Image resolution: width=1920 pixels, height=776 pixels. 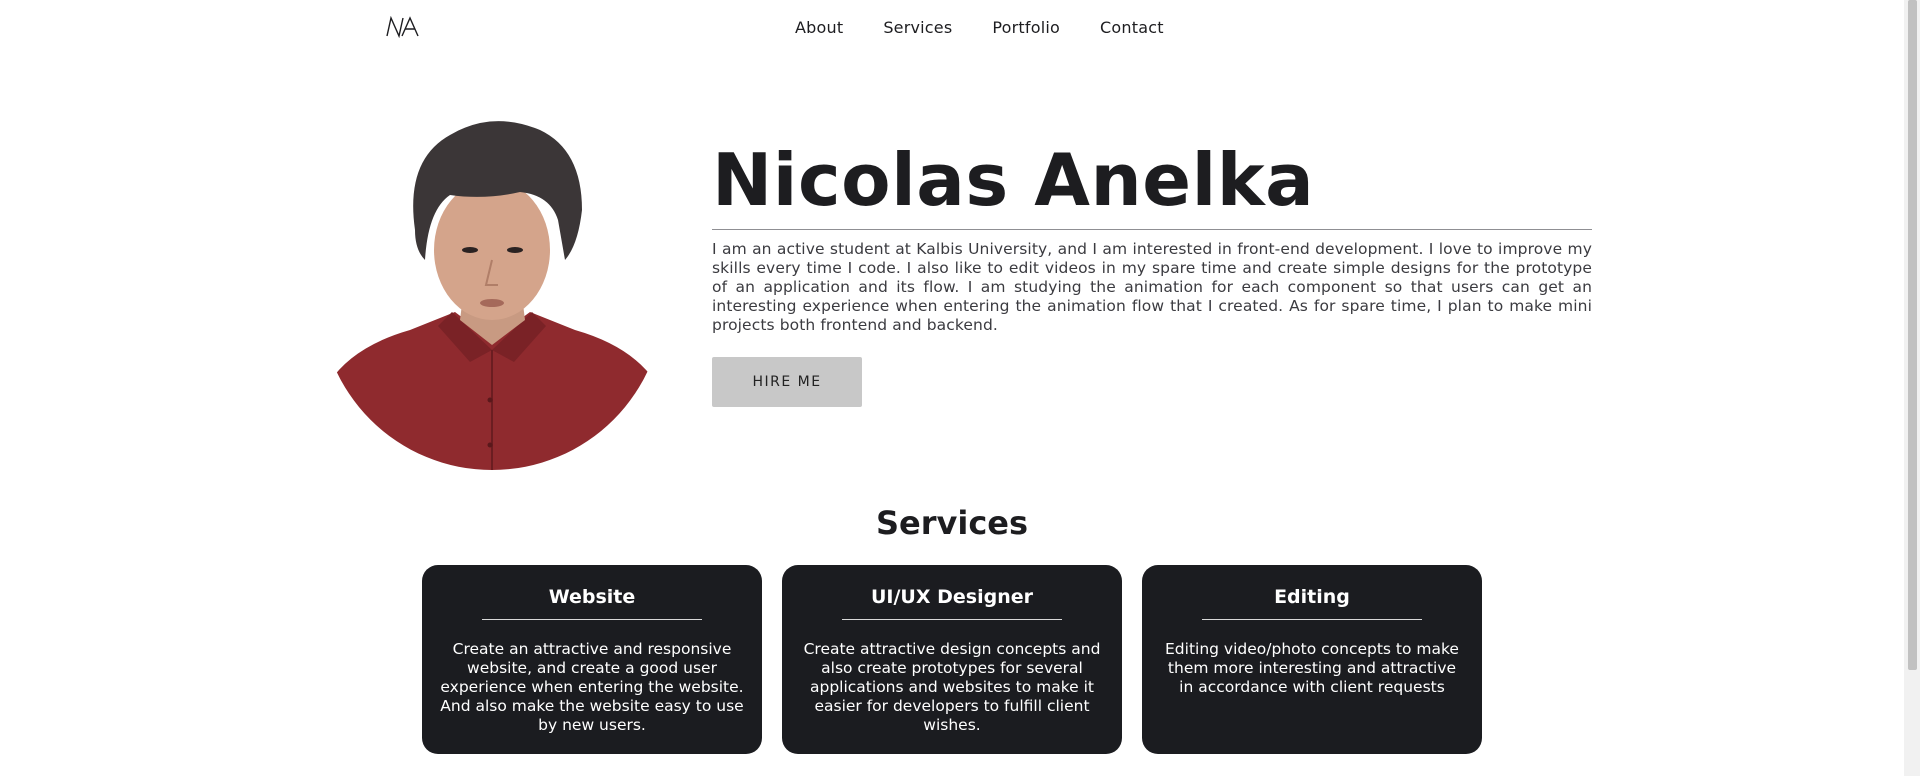 What do you see at coordinates (819, 27) in the screenshot?
I see `nav-about: About` at bounding box center [819, 27].